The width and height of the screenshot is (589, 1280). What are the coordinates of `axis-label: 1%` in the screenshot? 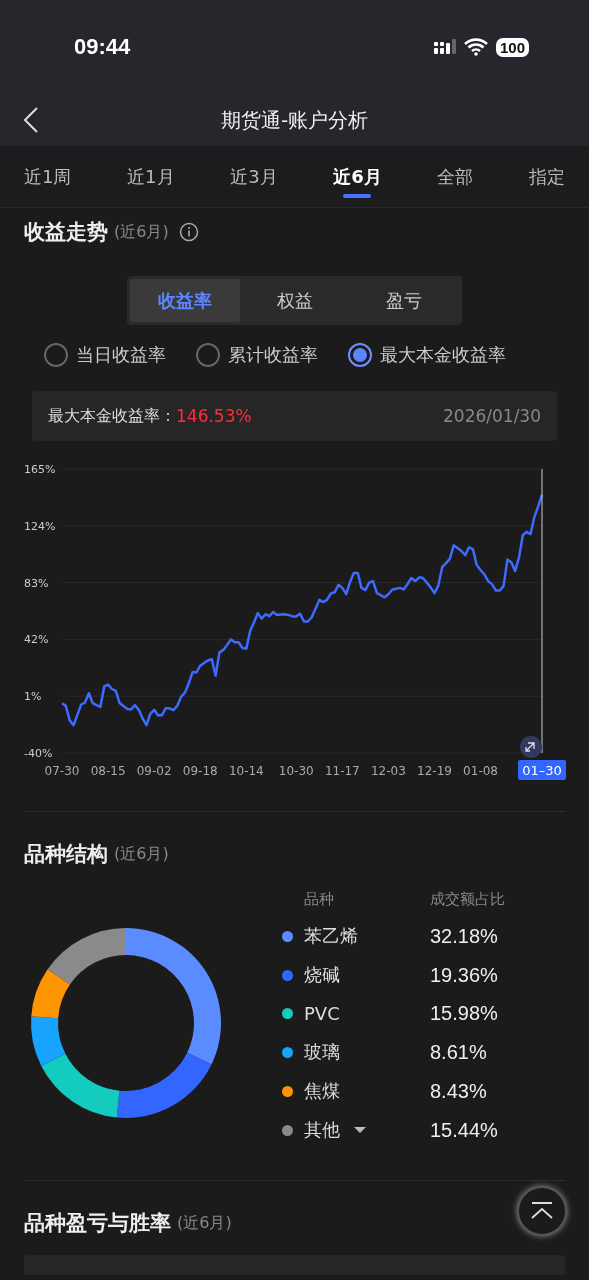 It's located at (33, 697).